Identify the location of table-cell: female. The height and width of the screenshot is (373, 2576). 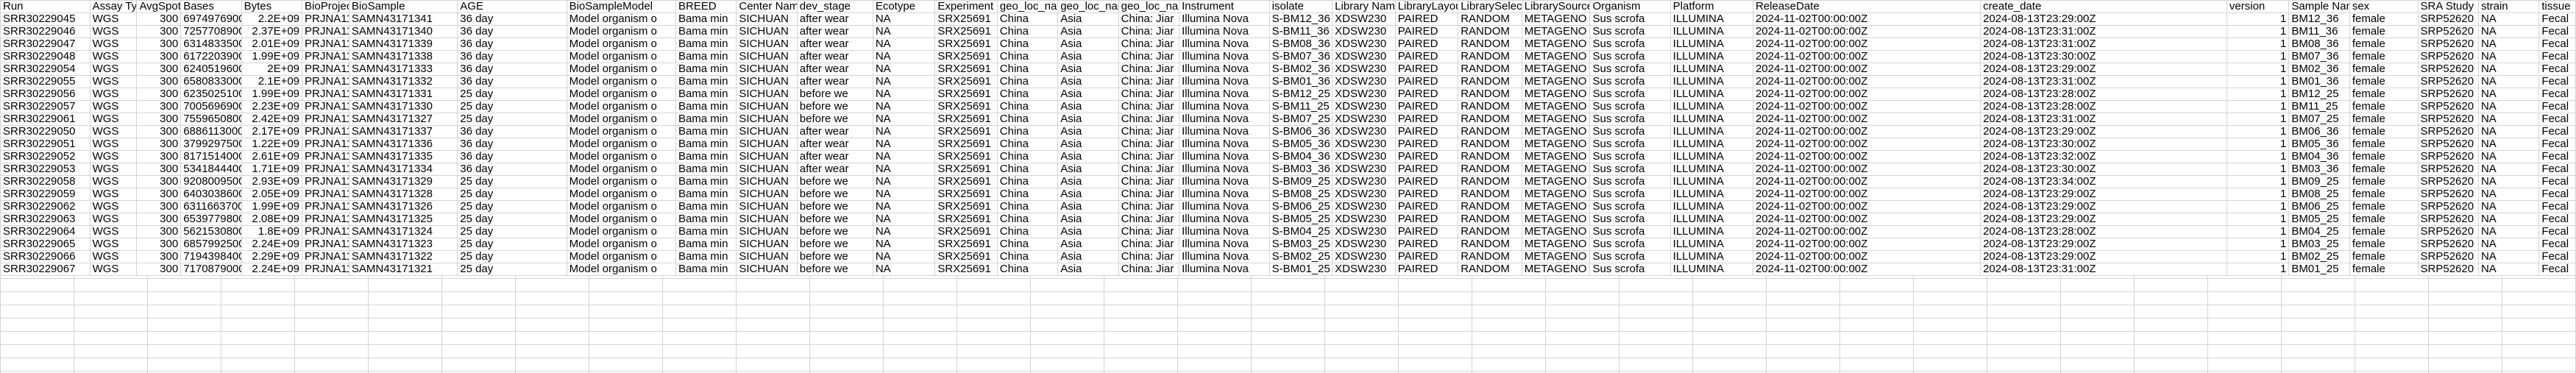
(2384, 244).